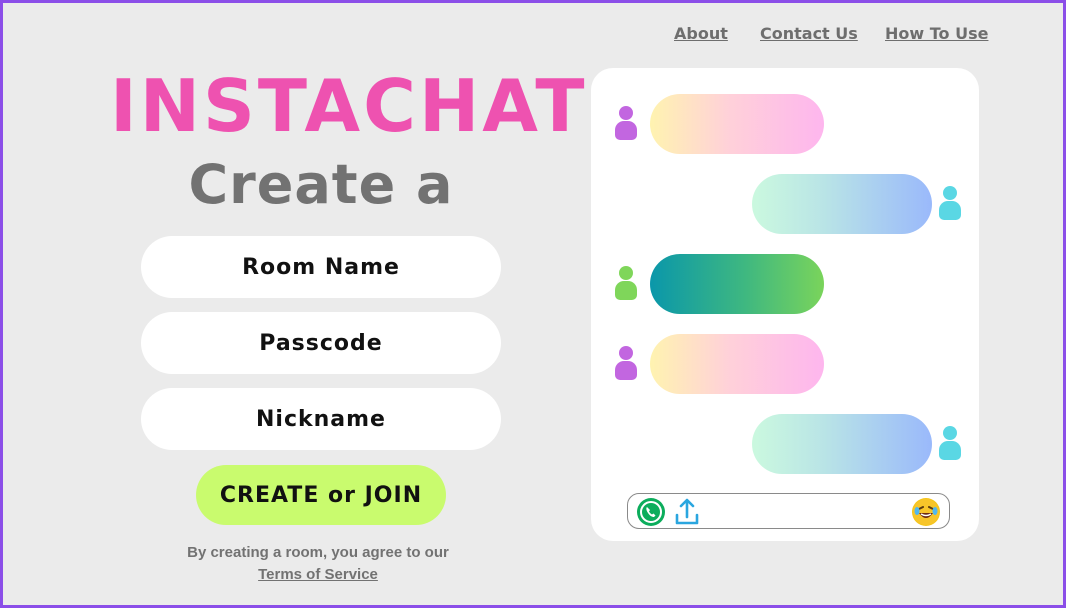 The width and height of the screenshot is (1066, 608). What do you see at coordinates (318, 574) in the screenshot?
I see `terms-of-service-link: Terms of Service` at bounding box center [318, 574].